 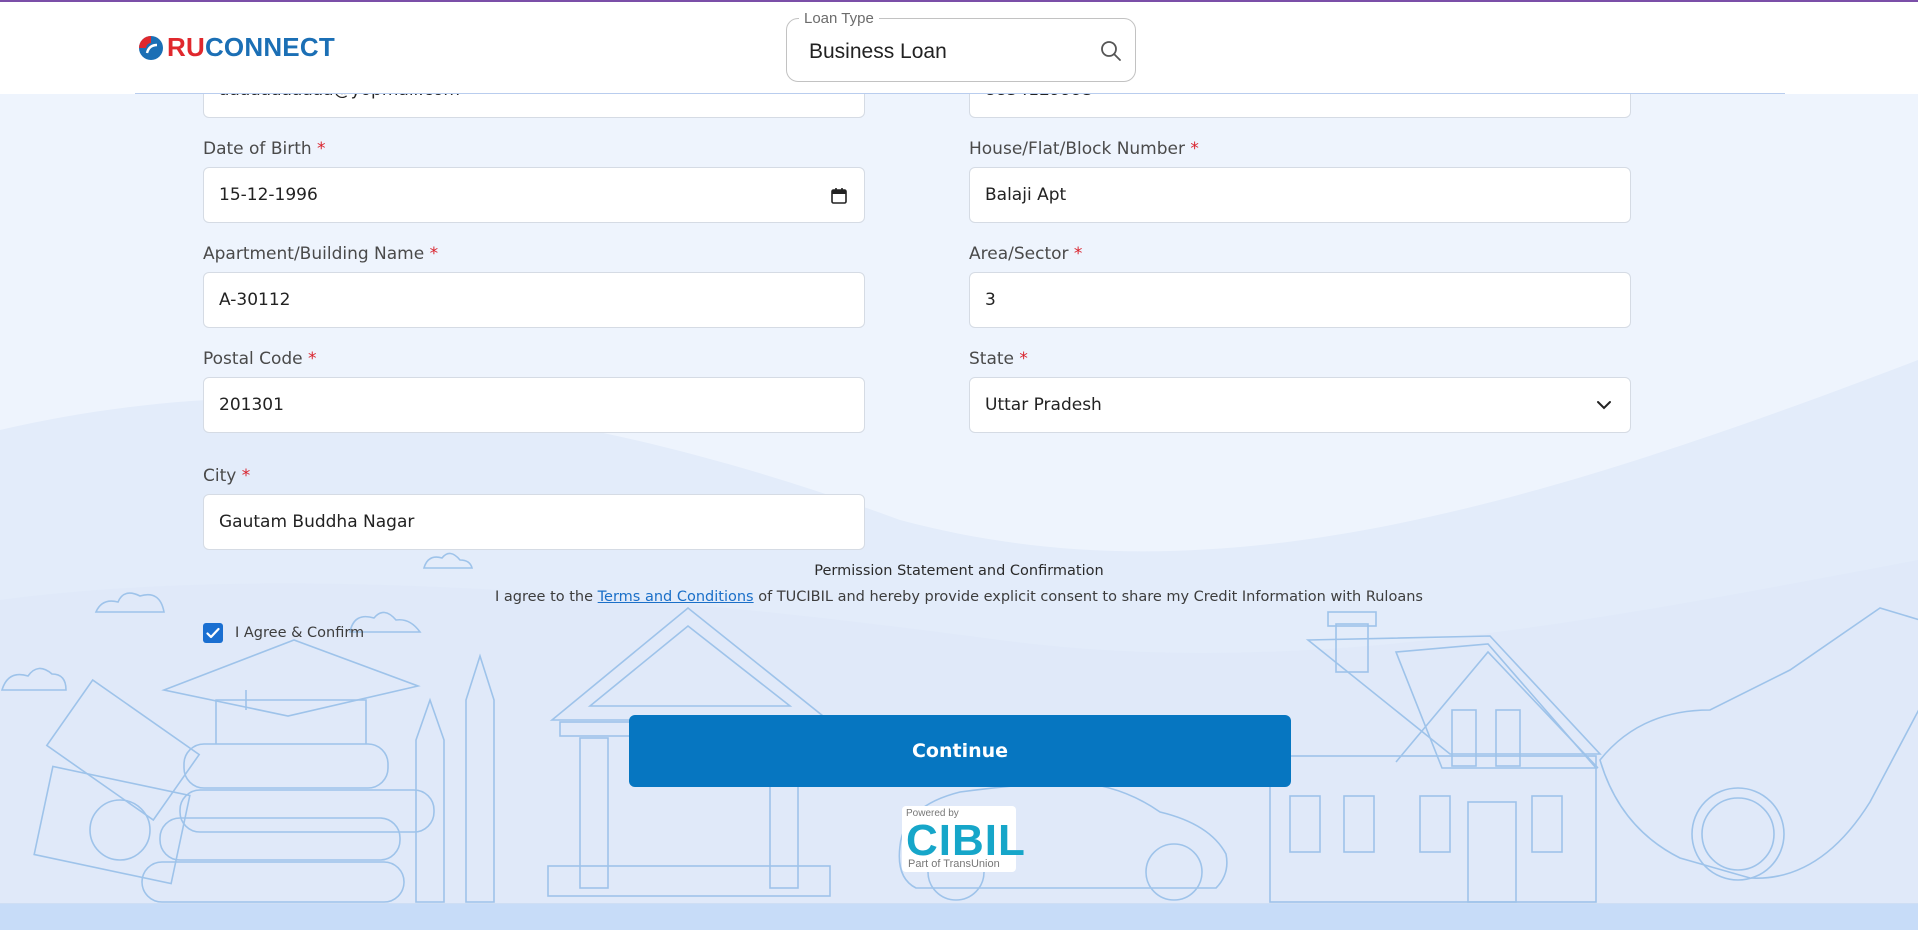 What do you see at coordinates (839, 196) in the screenshot?
I see `calendar-icon` at bounding box center [839, 196].